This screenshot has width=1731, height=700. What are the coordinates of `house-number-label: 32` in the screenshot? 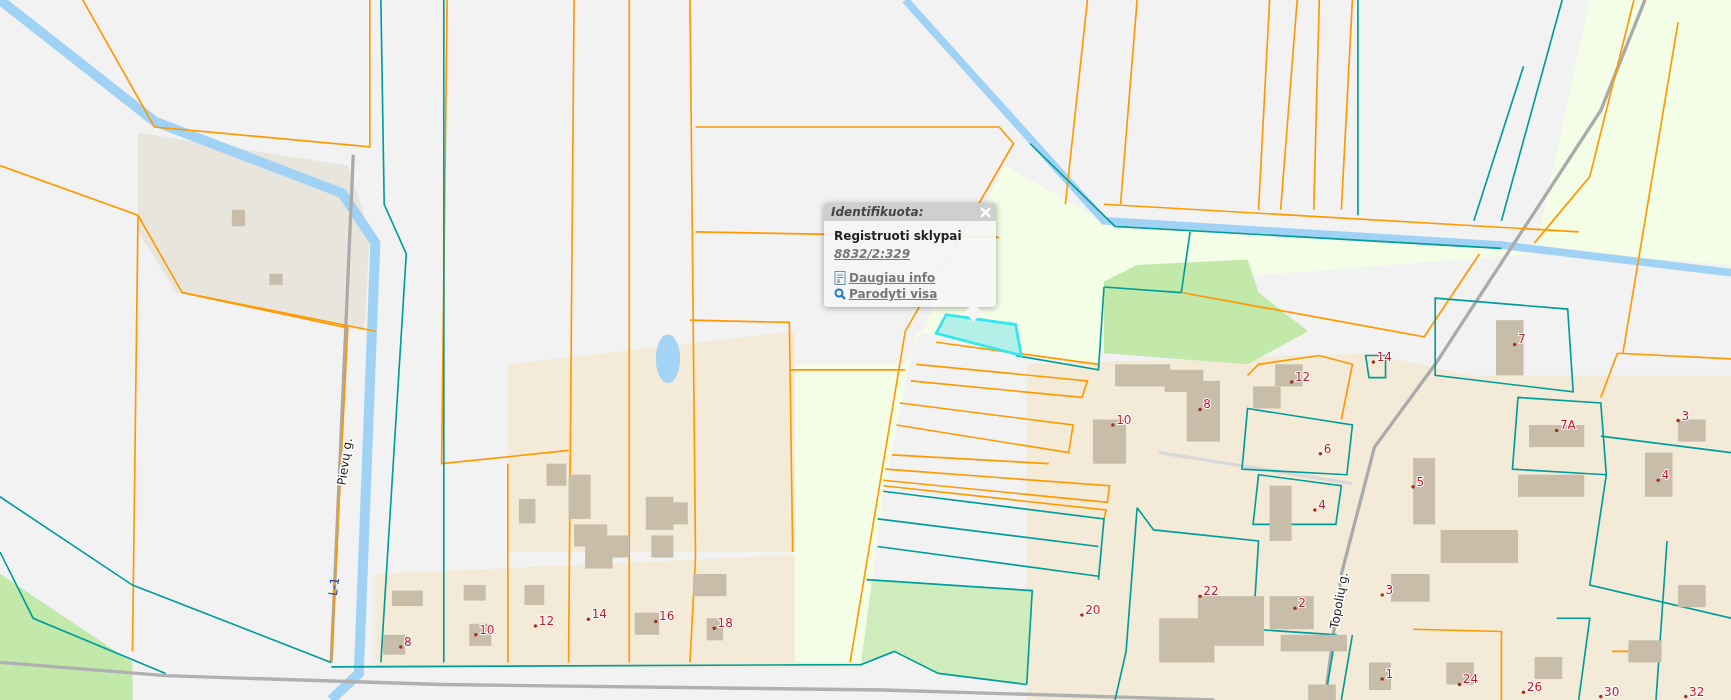 It's located at (1697, 691).